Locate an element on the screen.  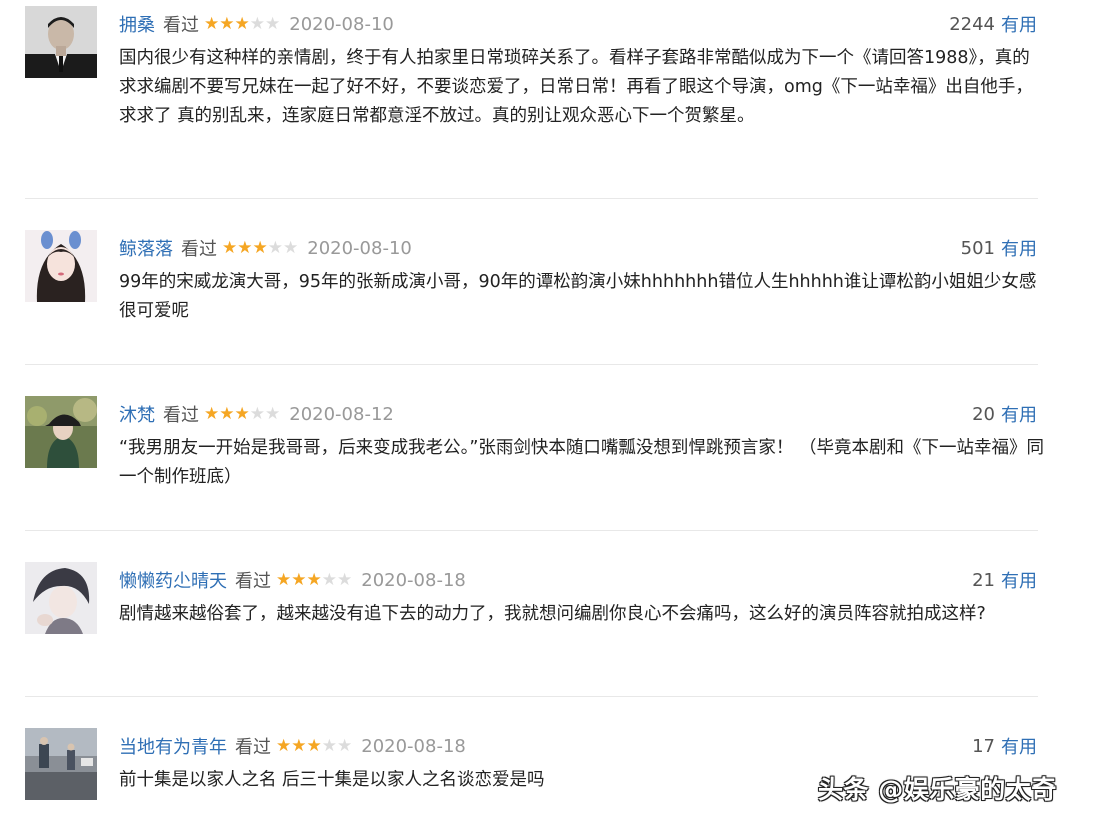
vote-count: 2244 is located at coordinates (972, 24).